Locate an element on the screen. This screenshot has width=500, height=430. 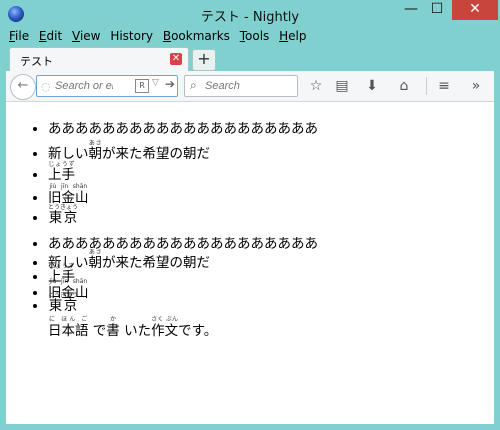
home-icon: ⌂ is located at coordinates (404, 86).